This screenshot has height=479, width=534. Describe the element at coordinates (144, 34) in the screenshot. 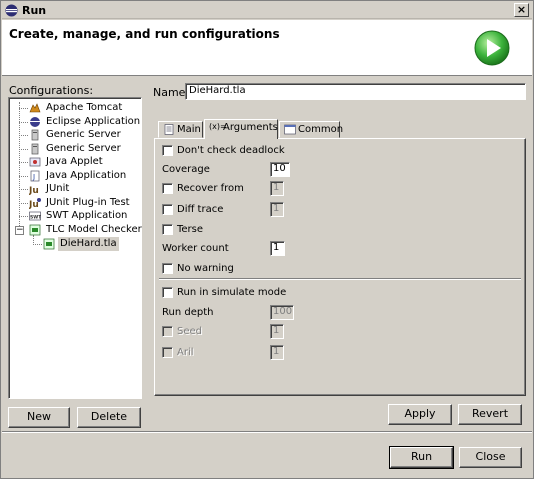

I see `dialog-heading: Create, manage, and run configurations` at that location.